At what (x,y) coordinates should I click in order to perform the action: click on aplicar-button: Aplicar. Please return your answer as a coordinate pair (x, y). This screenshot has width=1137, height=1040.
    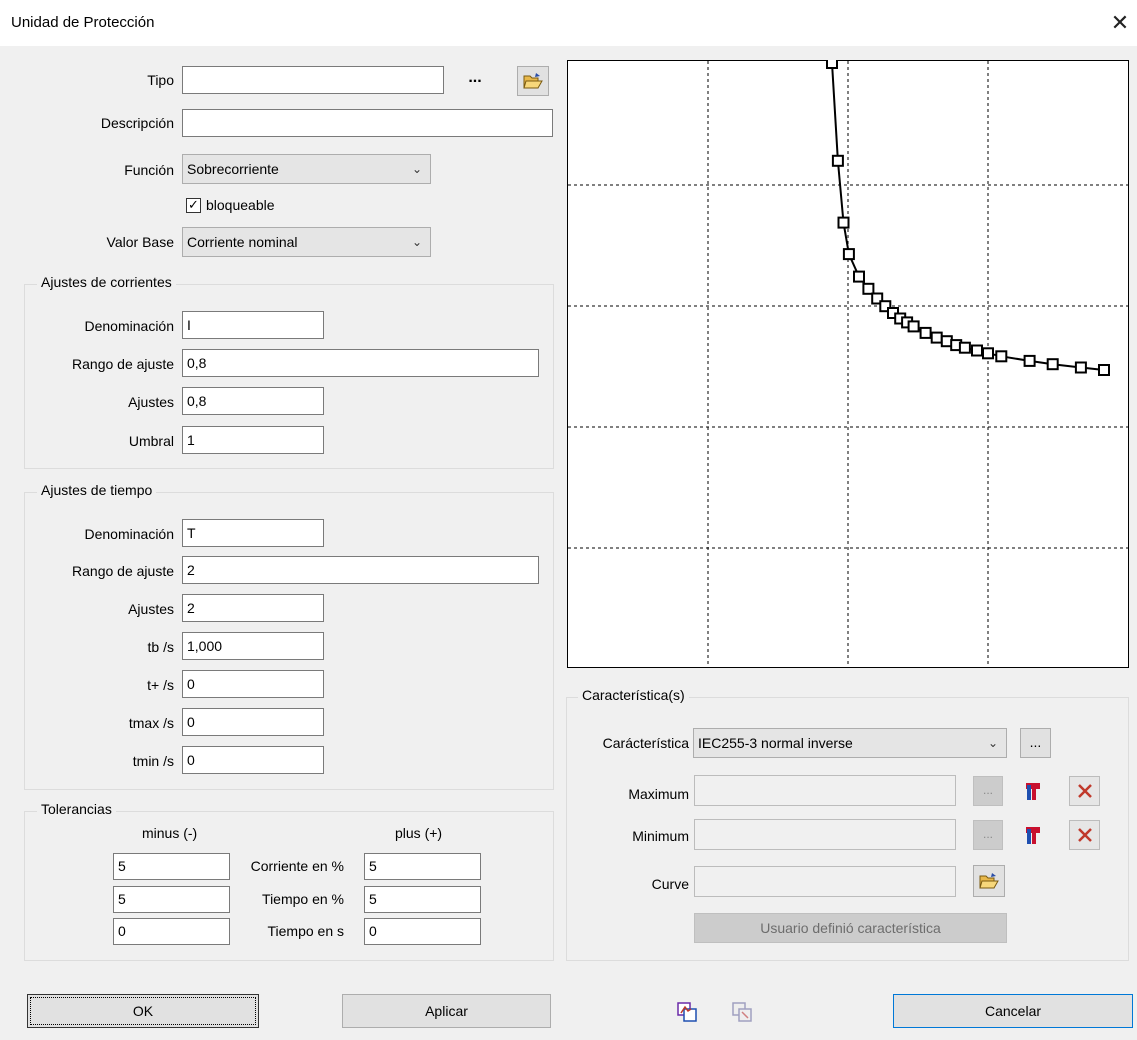
    Looking at the image, I should click on (446, 1011).